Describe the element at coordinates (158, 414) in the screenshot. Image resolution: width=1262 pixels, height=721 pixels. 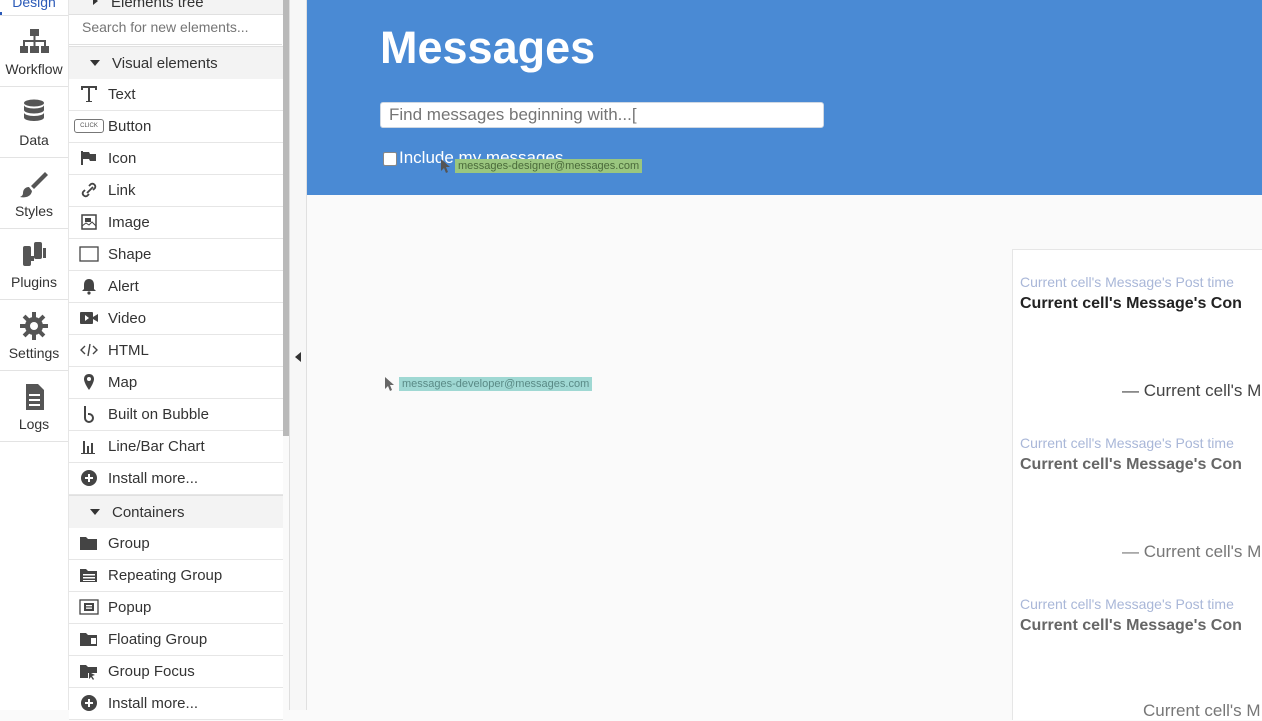
I see `element-item-label: Built on Bubble` at that location.